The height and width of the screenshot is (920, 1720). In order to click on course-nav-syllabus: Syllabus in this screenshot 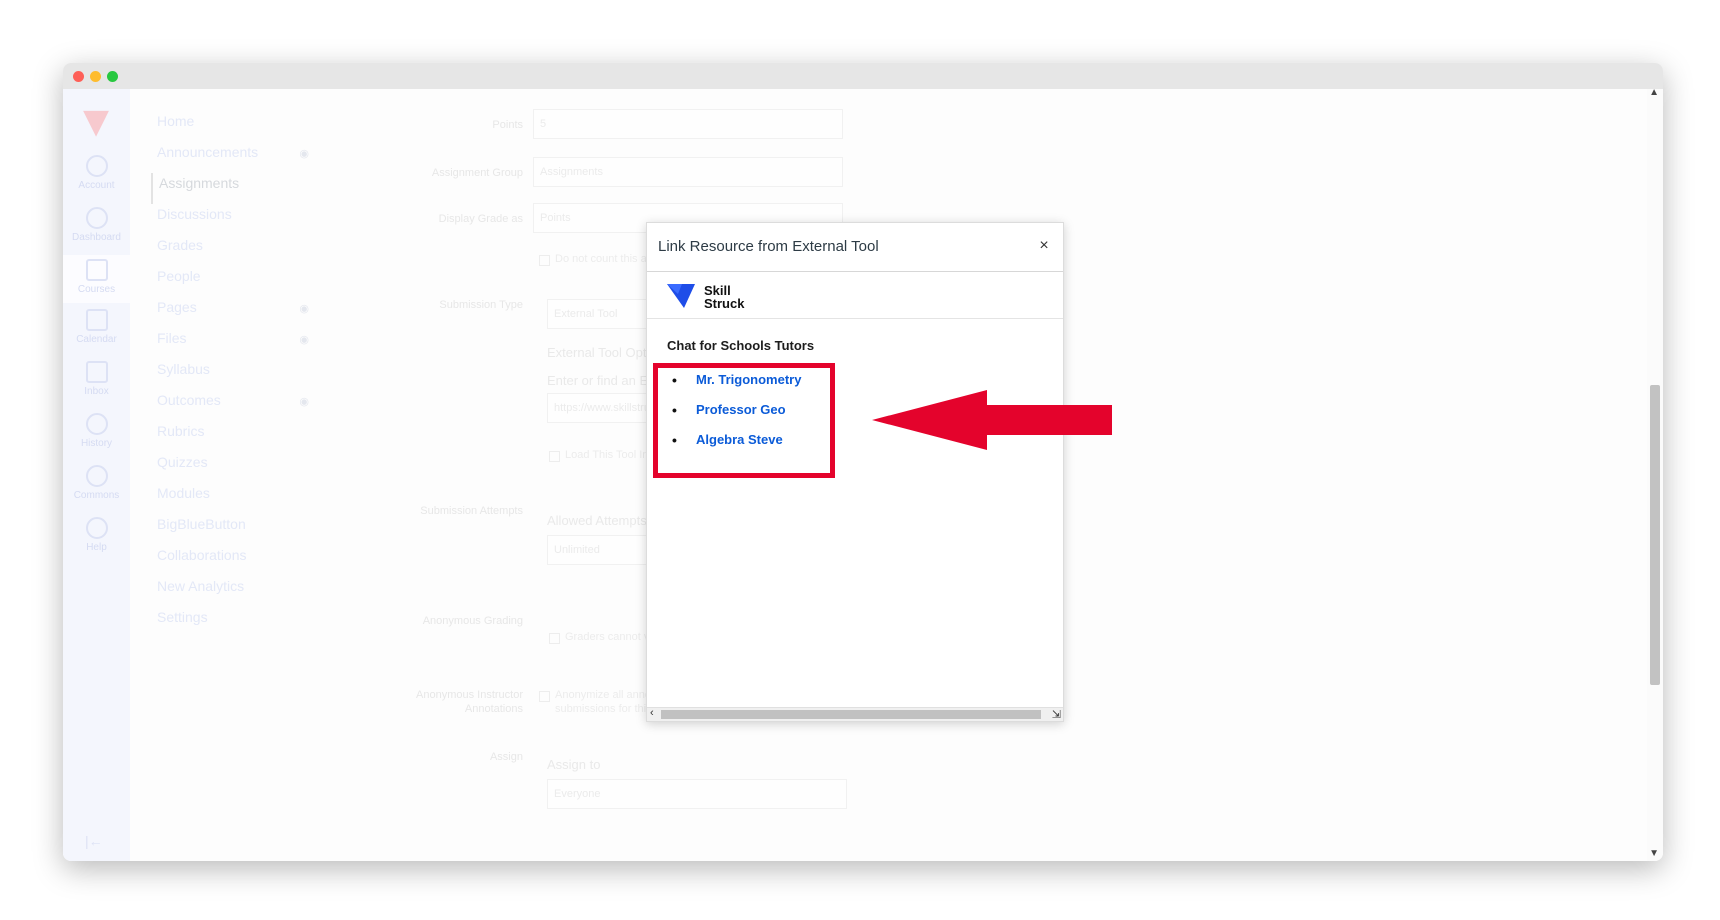, I will do `click(216, 374)`.